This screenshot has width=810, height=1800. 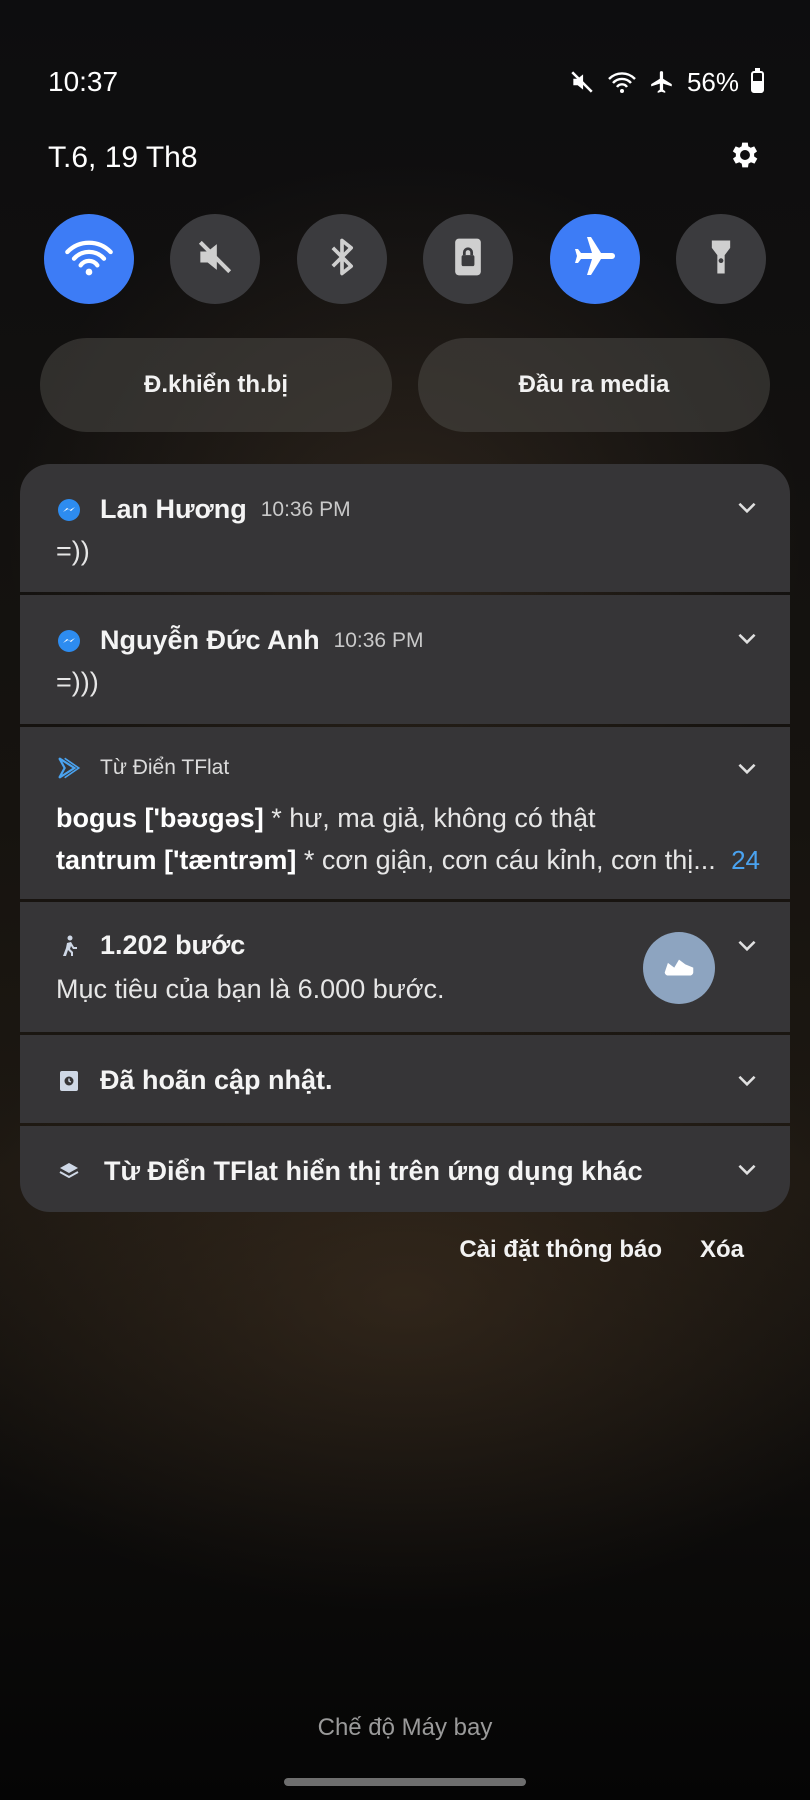 What do you see at coordinates (77, 682) in the screenshot?
I see `notification-body: =)))` at bounding box center [77, 682].